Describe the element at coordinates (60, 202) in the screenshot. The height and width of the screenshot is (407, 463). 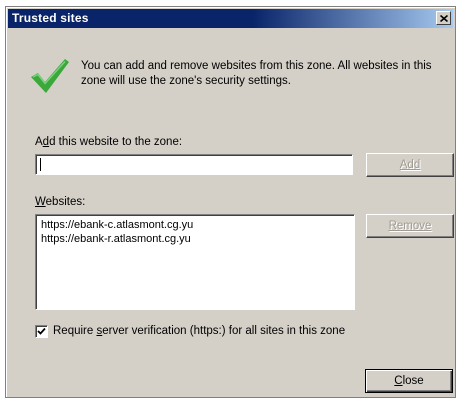
I see `websites-label: Websites:` at that location.